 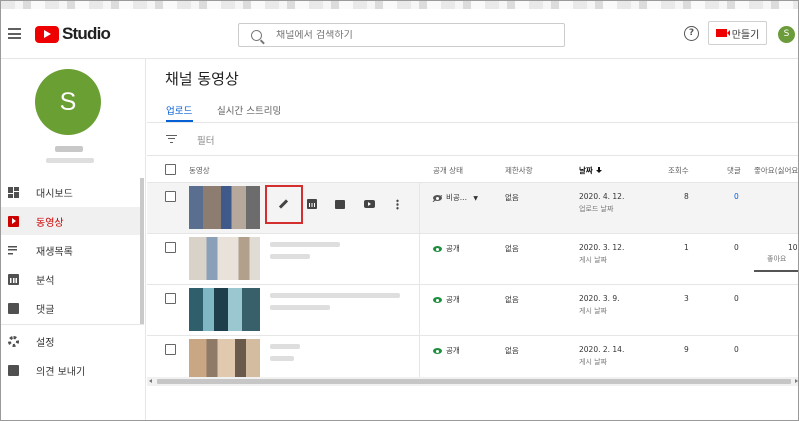 What do you see at coordinates (199, 170) in the screenshot?
I see `col-video: 동영상` at bounding box center [199, 170].